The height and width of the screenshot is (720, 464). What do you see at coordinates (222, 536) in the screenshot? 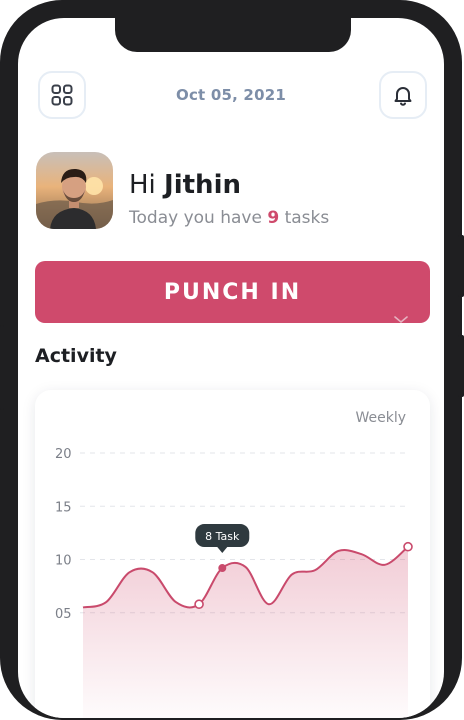
I see `tooltip-label: 8 Task` at bounding box center [222, 536].